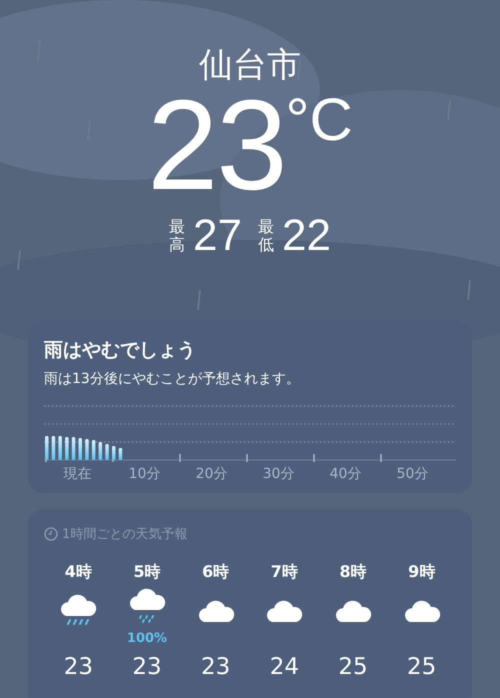  Describe the element at coordinates (217, 236) in the screenshot. I see `high-temperature: 27` at that location.